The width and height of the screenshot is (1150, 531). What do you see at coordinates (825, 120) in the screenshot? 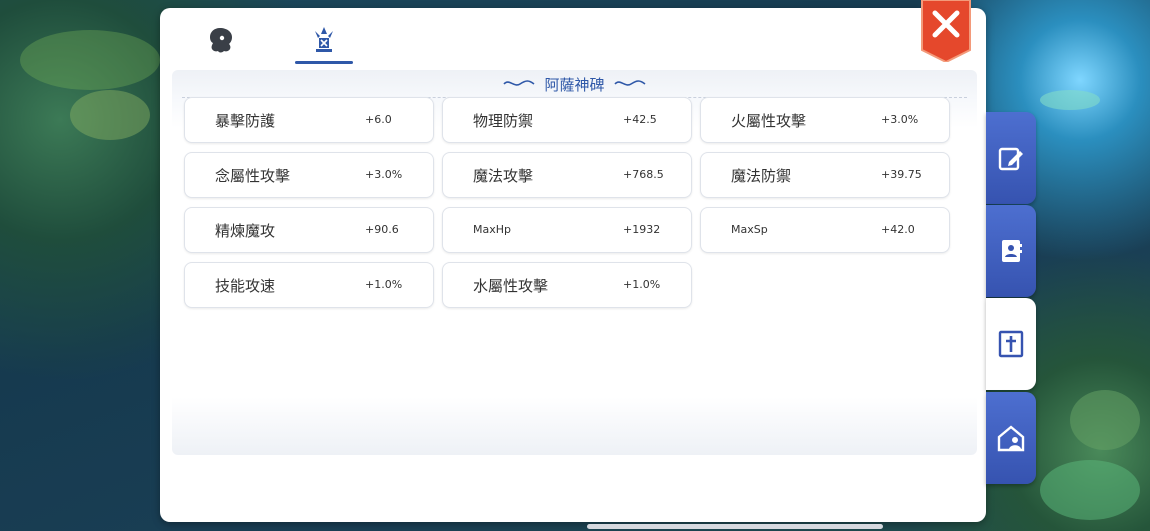
I see `stat-card: 火屬性攻擊 +3.0%` at bounding box center [825, 120].